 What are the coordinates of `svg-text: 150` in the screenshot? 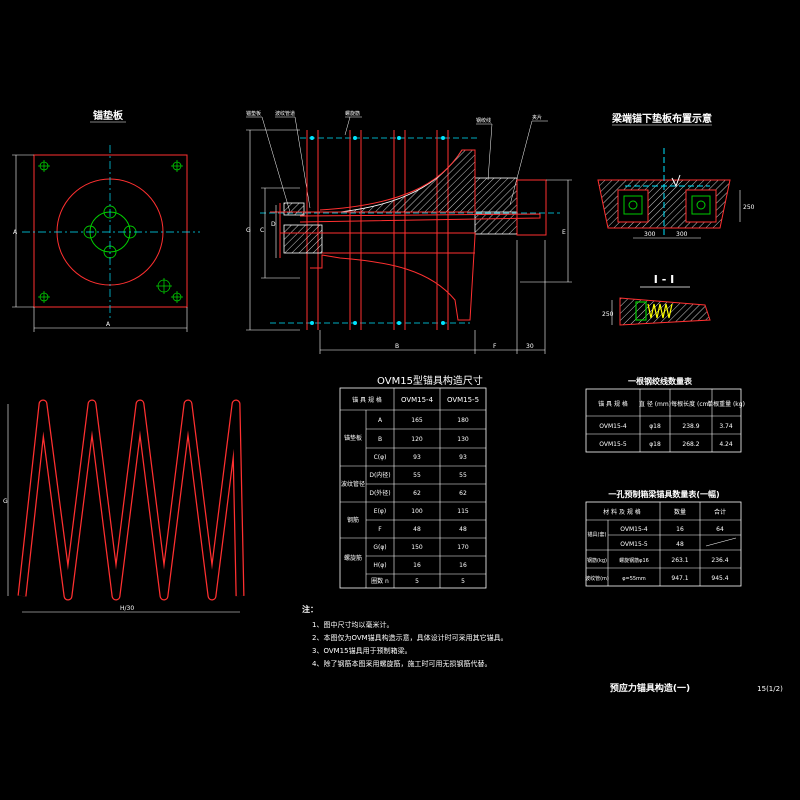 It's located at (417, 547).